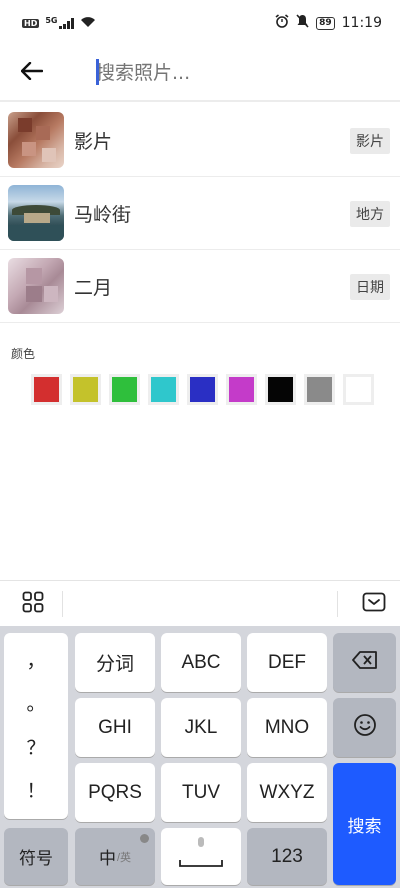 Image resolution: width=400 pixels, height=888 pixels. I want to click on key-tuv: TUV, so click(201, 792).